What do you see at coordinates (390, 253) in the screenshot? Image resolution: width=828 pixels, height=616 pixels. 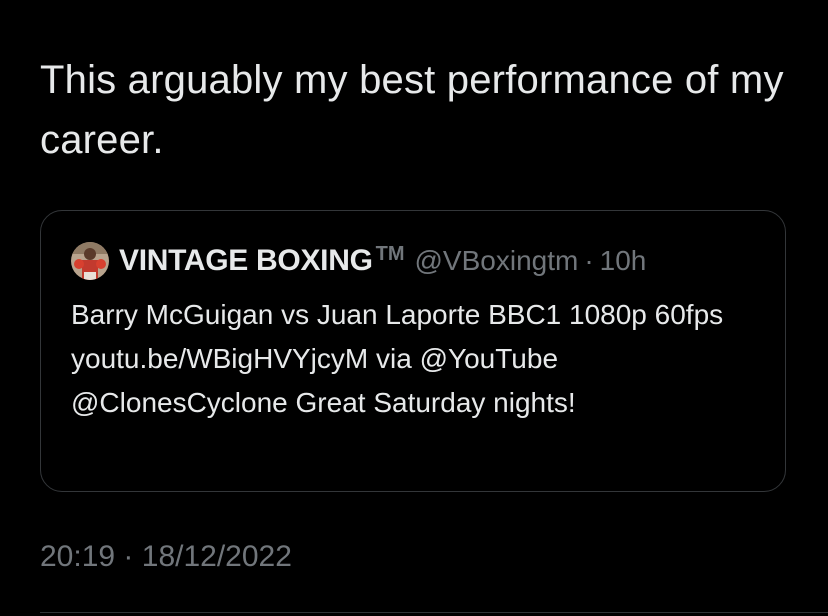 I see `trademark-label: TM` at bounding box center [390, 253].